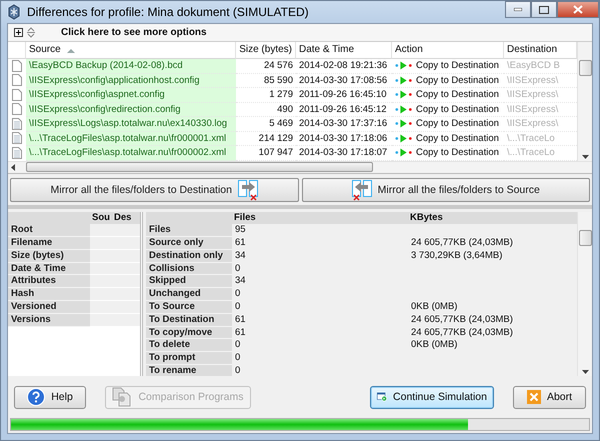 The width and height of the screenshot is (600, 441). What do you see at coordinates (134, 32) in the screenshot?
I see `options-label: Click here to see more options` at bounding box center [134, 32].